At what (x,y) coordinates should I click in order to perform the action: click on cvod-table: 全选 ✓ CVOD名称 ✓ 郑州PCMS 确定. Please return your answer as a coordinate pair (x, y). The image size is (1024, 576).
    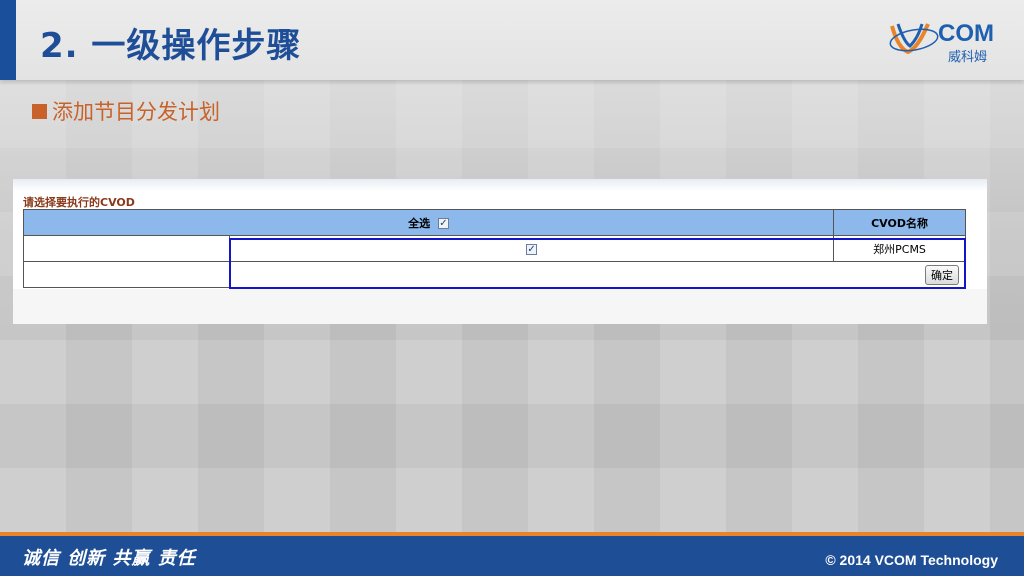
    Looking at the image, I should click on (494, 248).